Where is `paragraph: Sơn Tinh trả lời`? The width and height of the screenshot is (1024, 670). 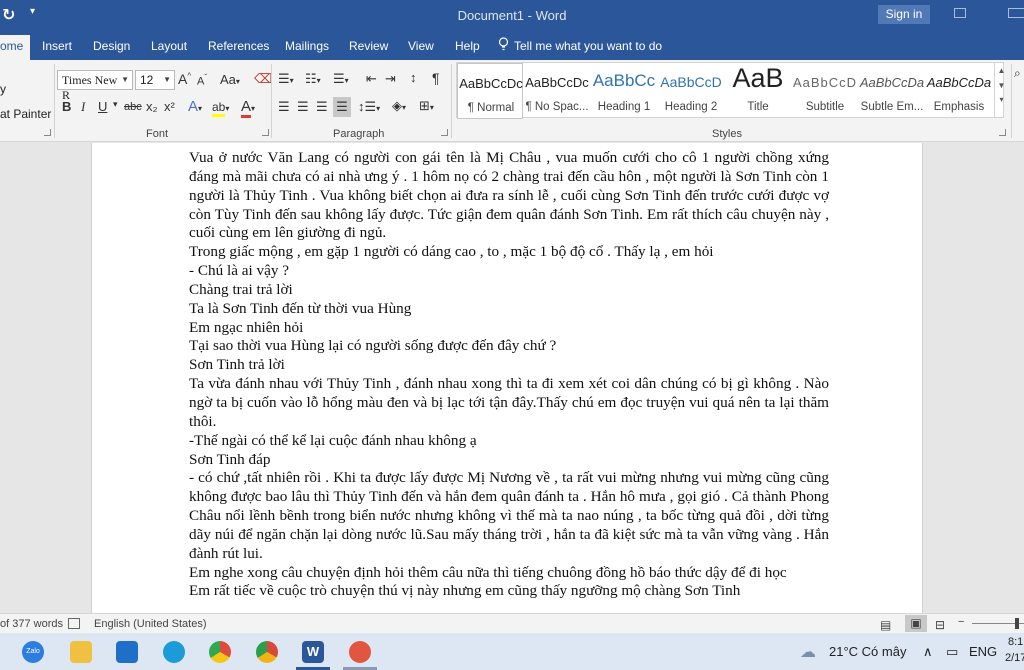 paragraph: Sơn Tinh trả lời is located at coordinates (509, 365).